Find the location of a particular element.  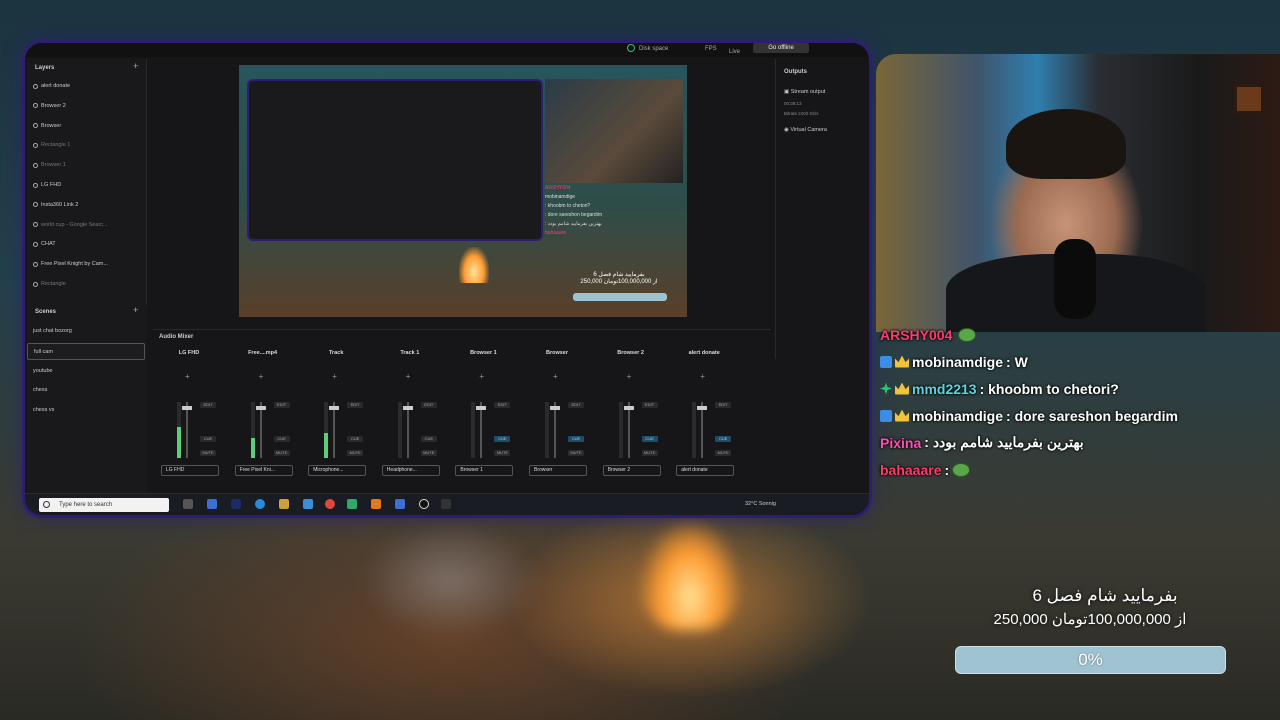

virtual-camera-item: ◉ Virtual Camera is located at coordinates (805, 130).